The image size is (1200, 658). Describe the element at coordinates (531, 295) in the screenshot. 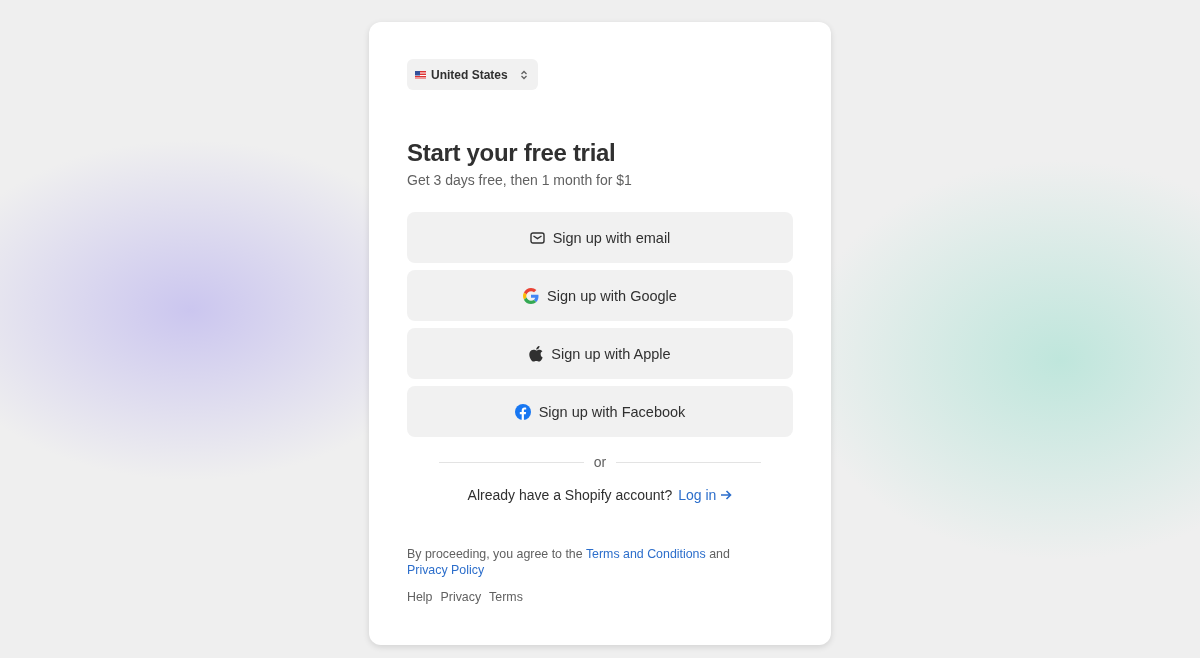

I see `google-icon` at that location.